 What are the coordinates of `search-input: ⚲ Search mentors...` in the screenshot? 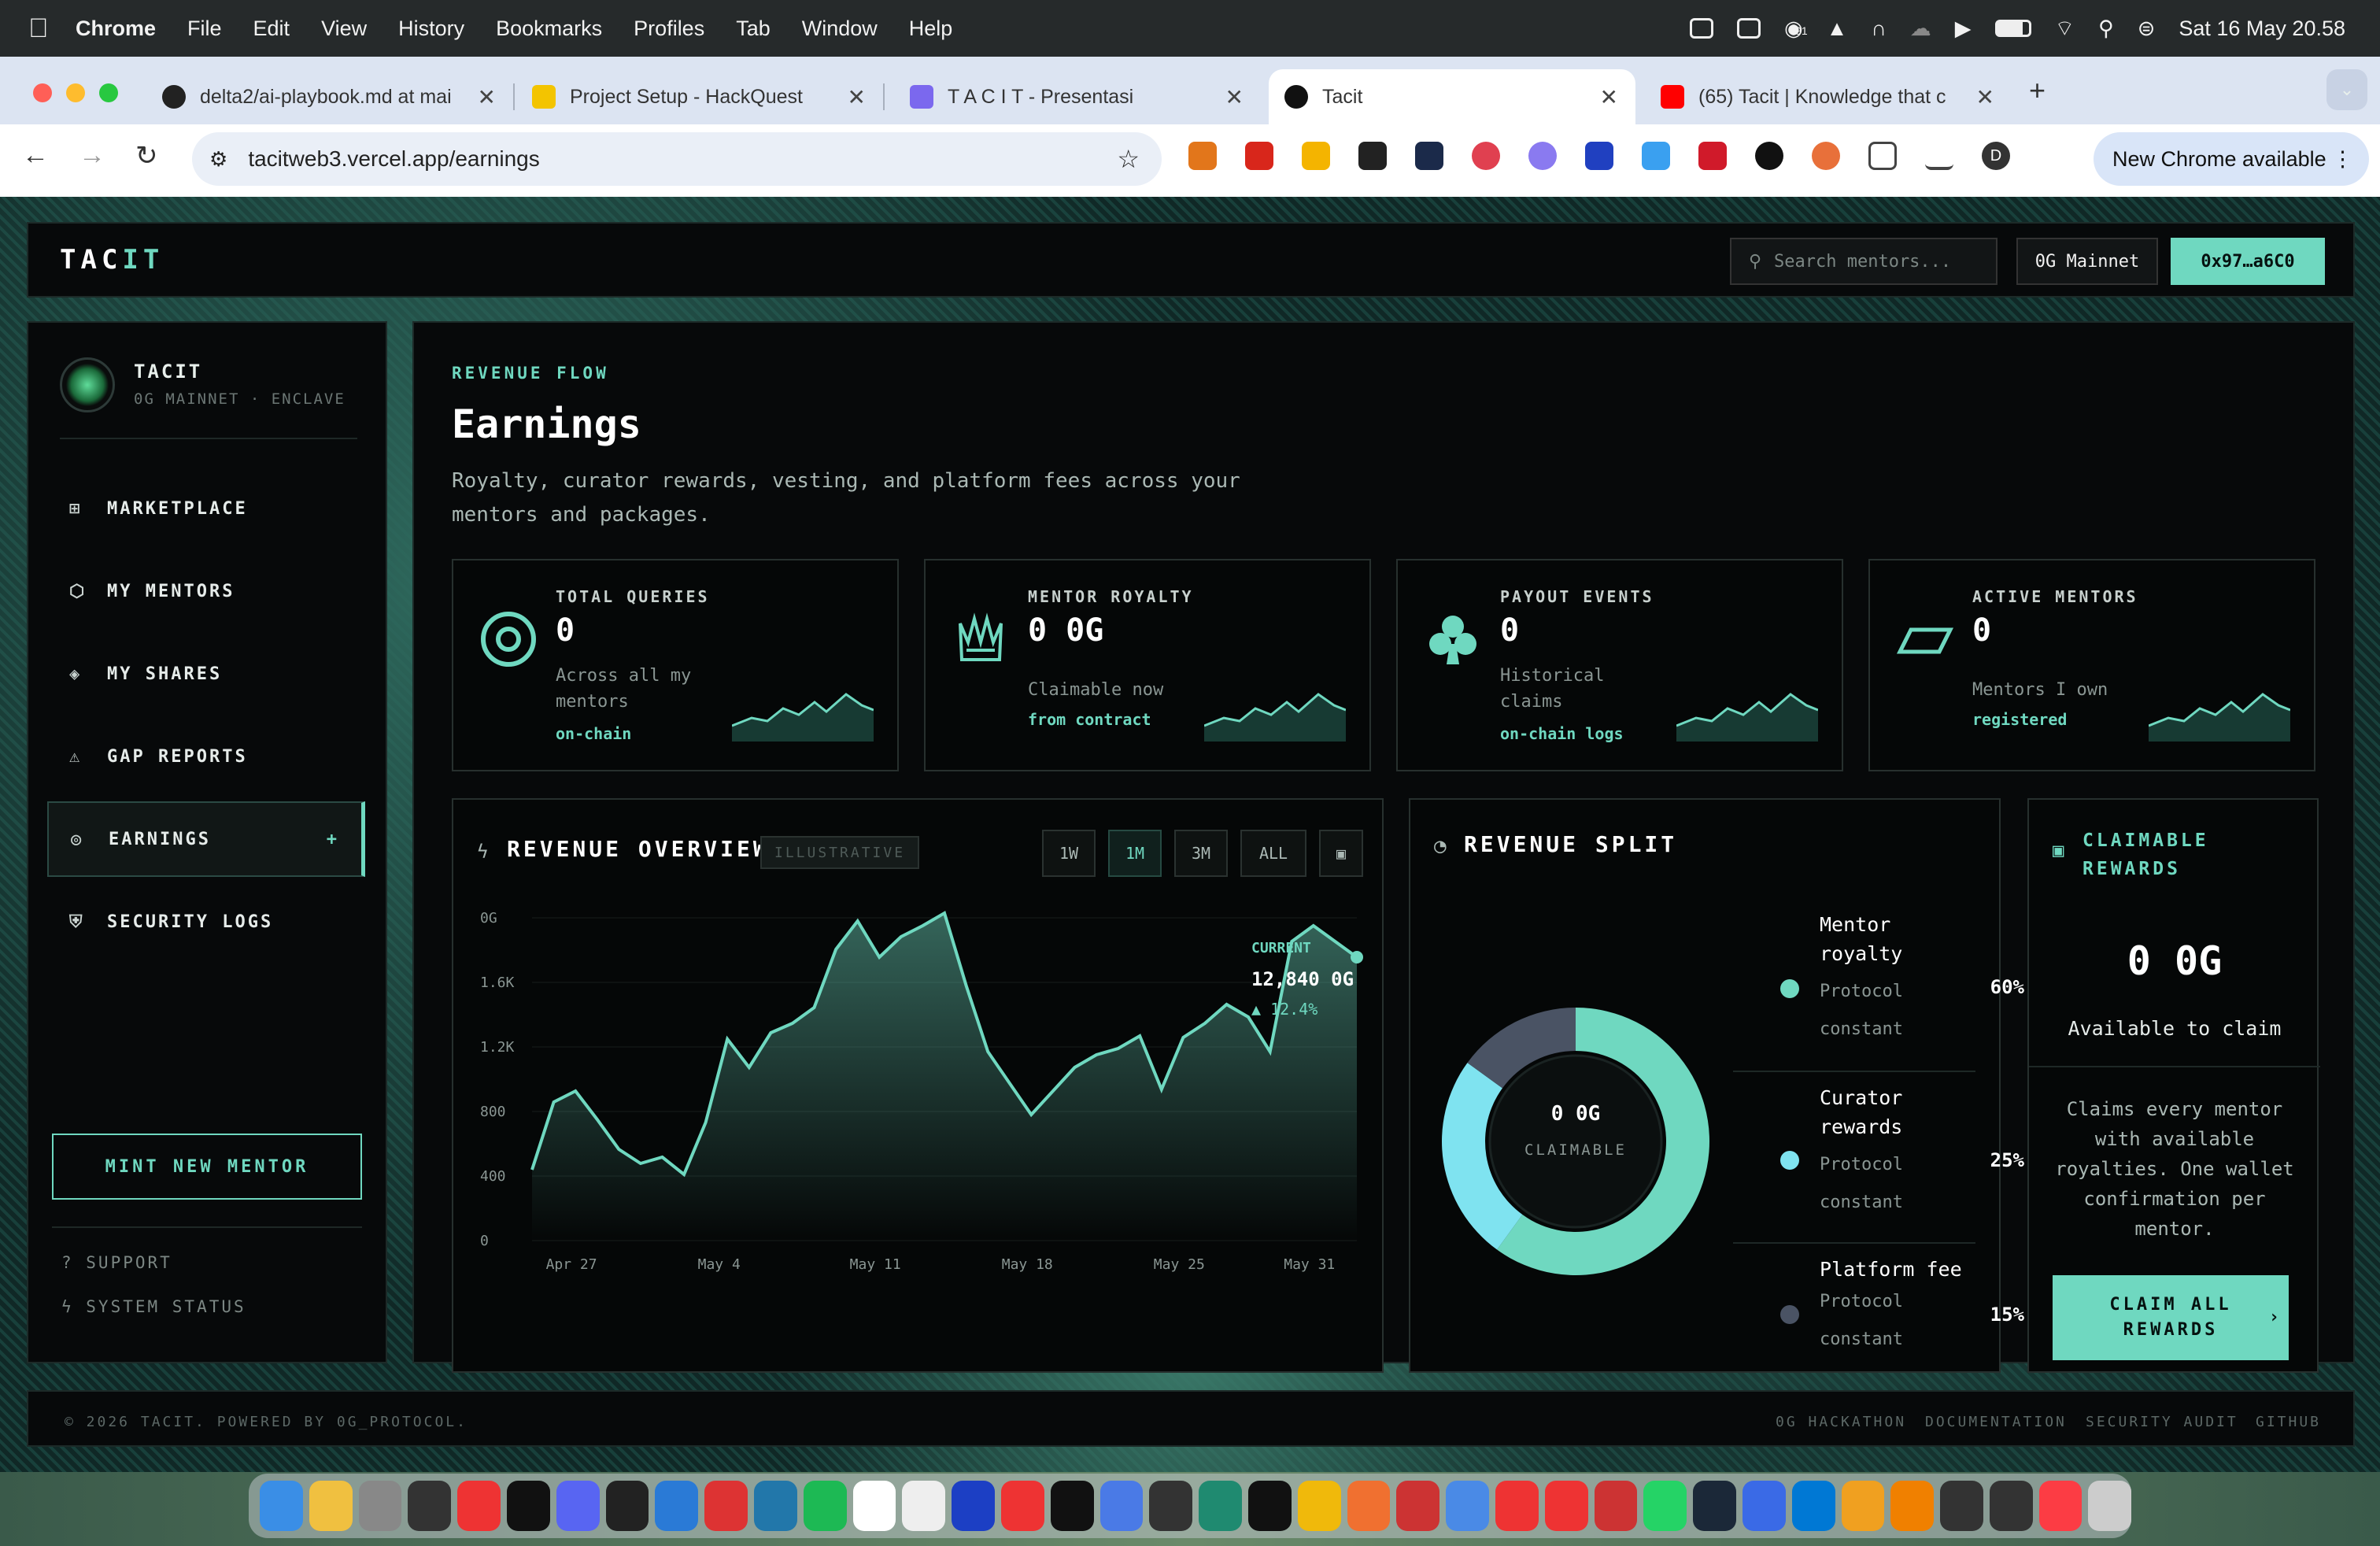 It's located at (1864, 262).